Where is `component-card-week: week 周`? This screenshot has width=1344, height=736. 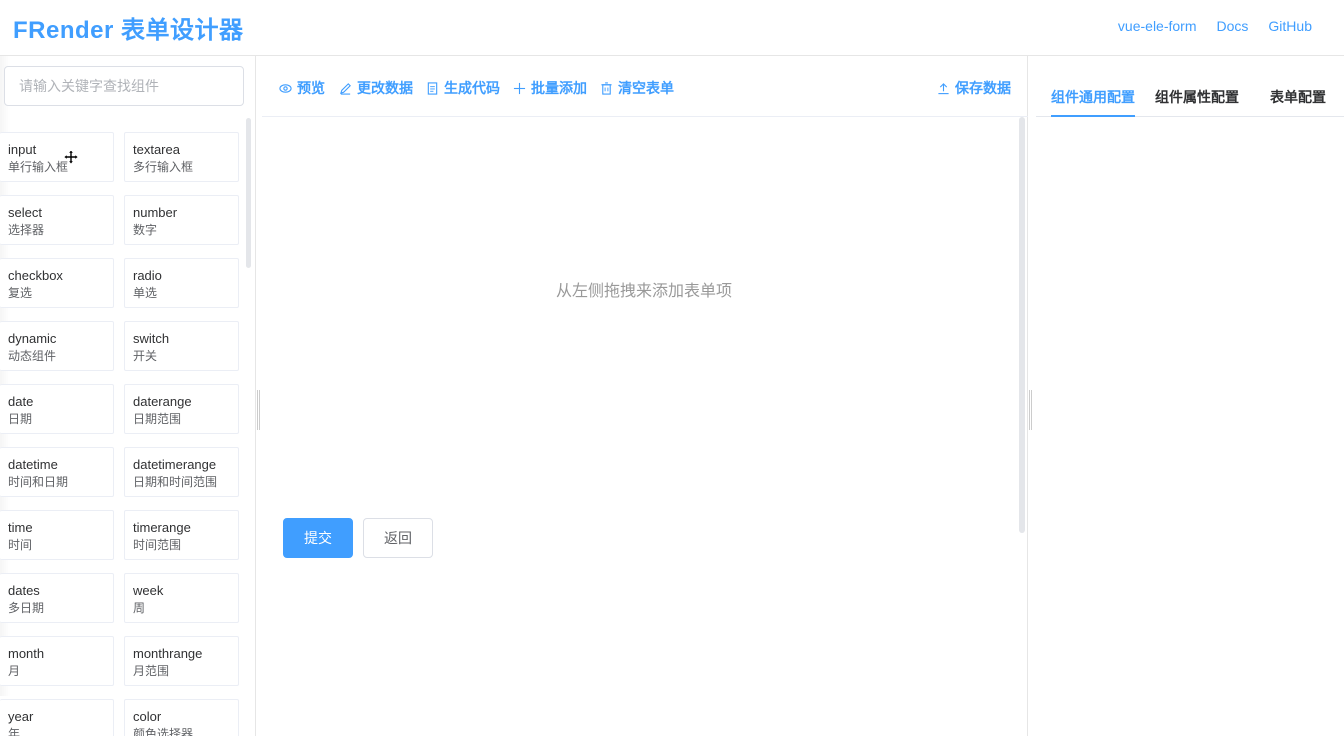 component-card-week: week 周 is located at coordinates (181, 598).